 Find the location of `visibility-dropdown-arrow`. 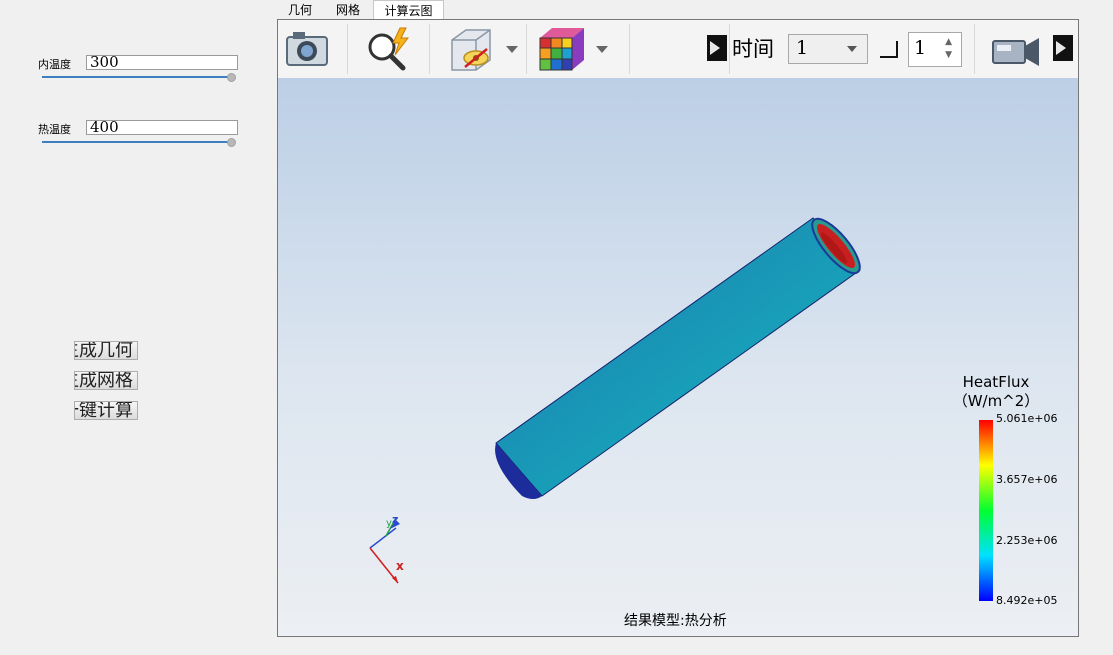

visibility-dropdown-arrow is located at coordinates (512, 49).